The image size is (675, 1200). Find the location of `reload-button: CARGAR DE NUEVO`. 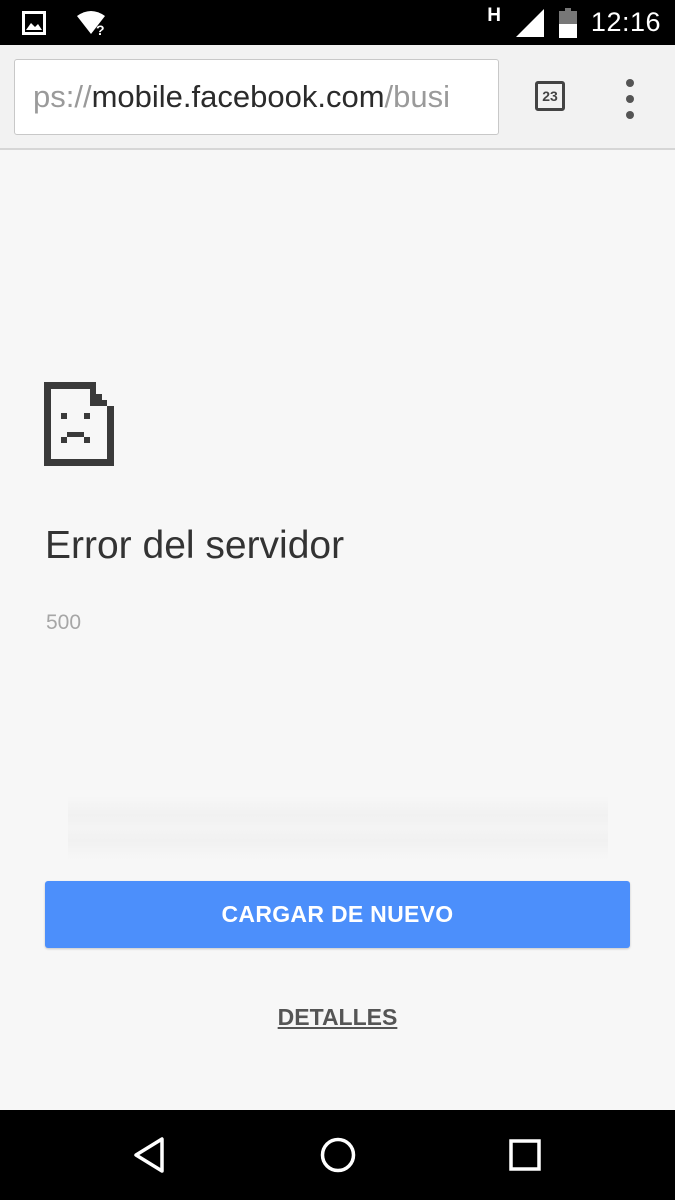

reload-button: CARGAR DE NUEVO is located at coordinates (337, 914).